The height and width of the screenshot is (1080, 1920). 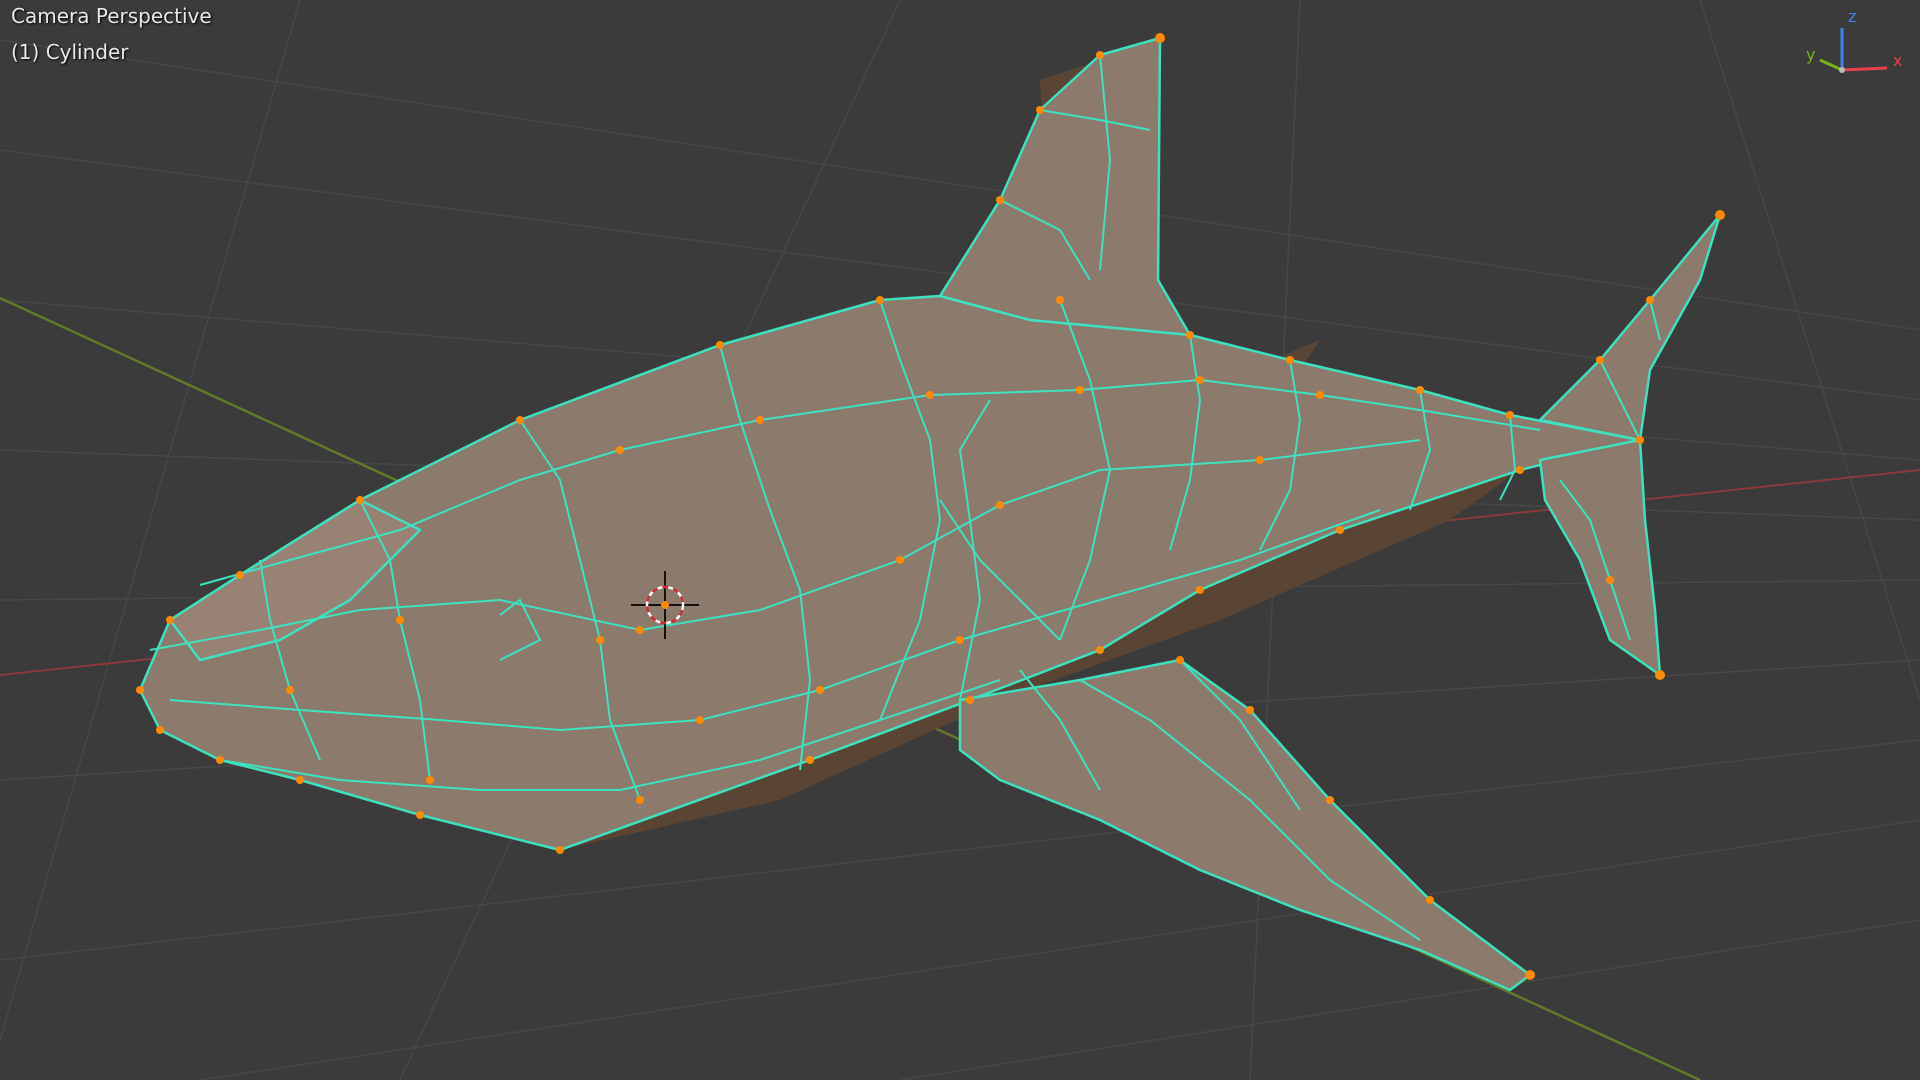 I want to click on active-object-label: (1) Cylinder, so click(x=70, y=52).